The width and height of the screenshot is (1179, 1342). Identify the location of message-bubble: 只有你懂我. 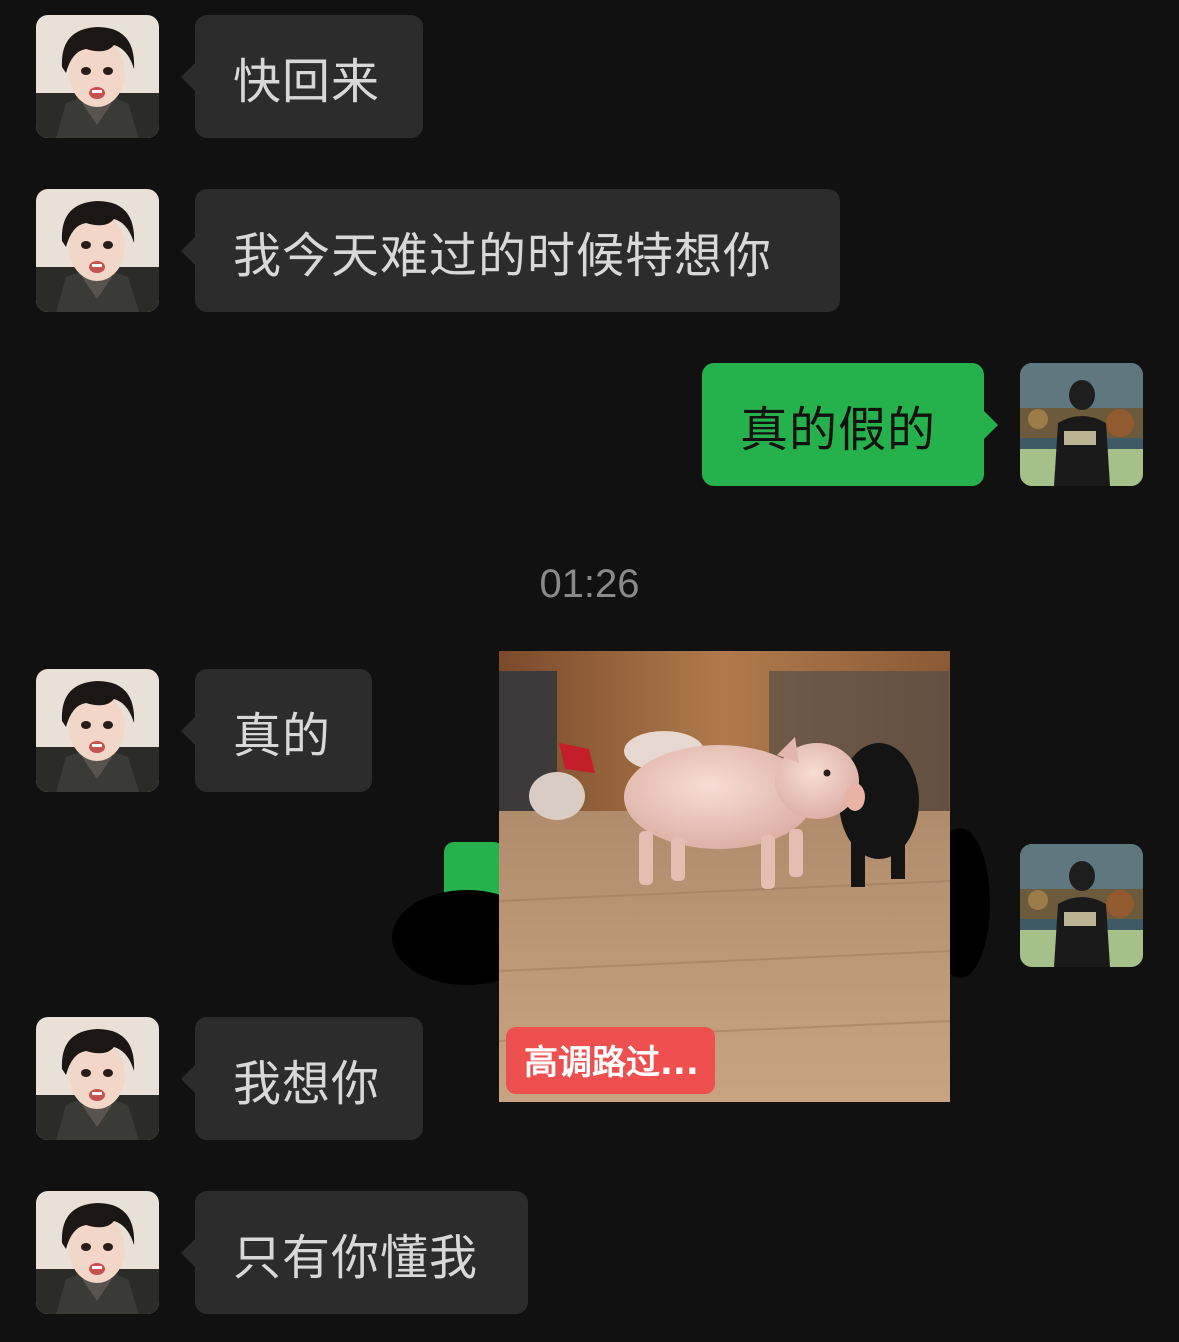
(354, 1252).